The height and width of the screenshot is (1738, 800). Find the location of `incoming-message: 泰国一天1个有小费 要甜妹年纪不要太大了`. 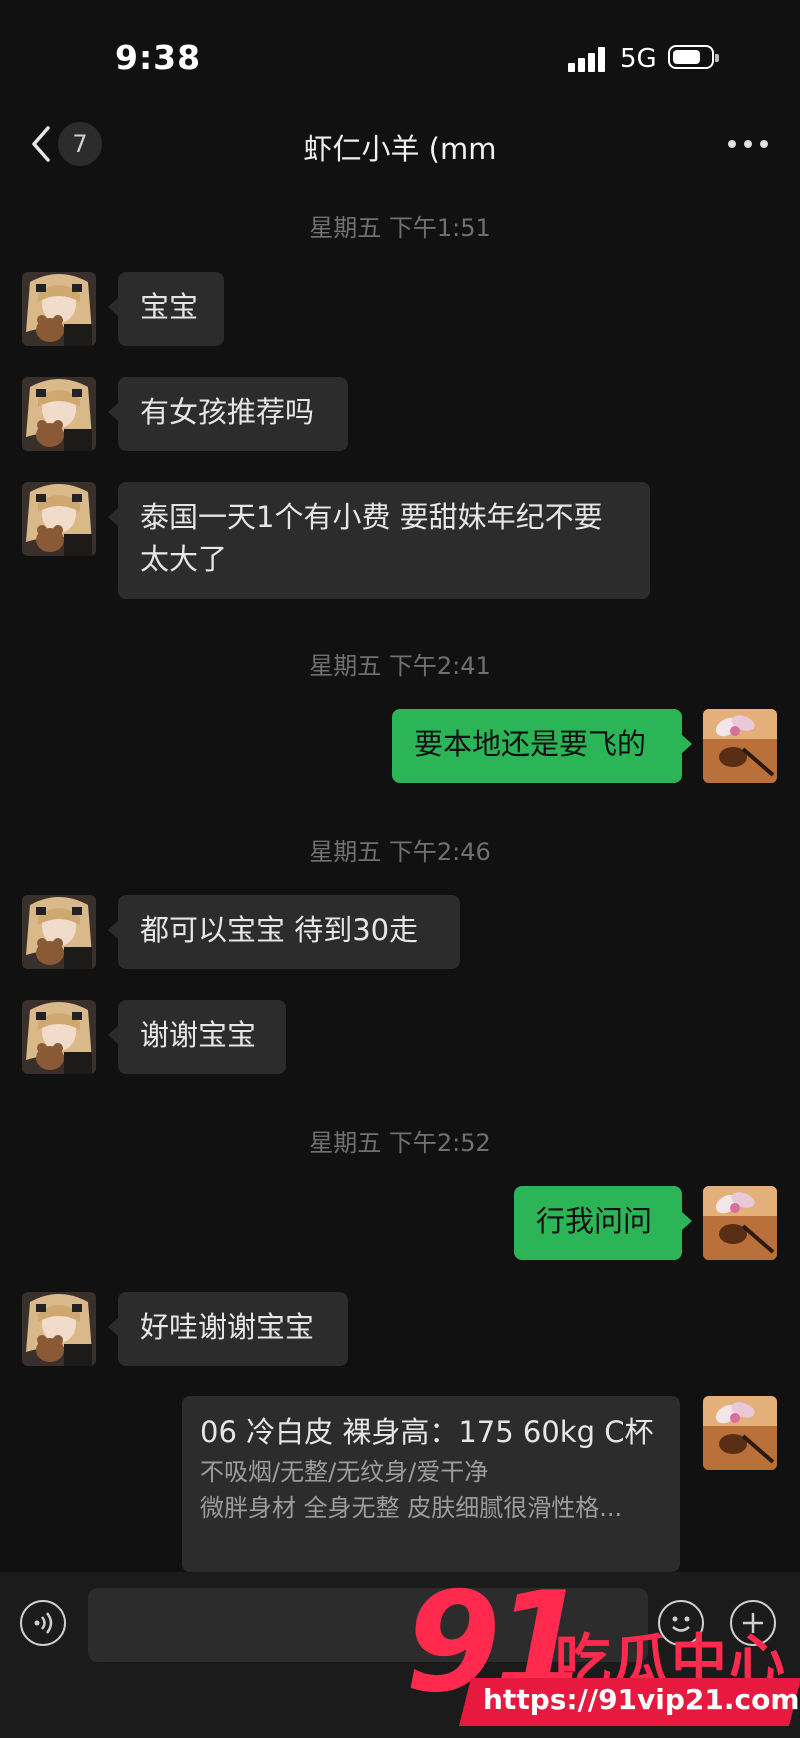

incoming-message: 泰国一天1个有小费 要甜妹年纪不要太大了 is located at coordinates (379, 540).